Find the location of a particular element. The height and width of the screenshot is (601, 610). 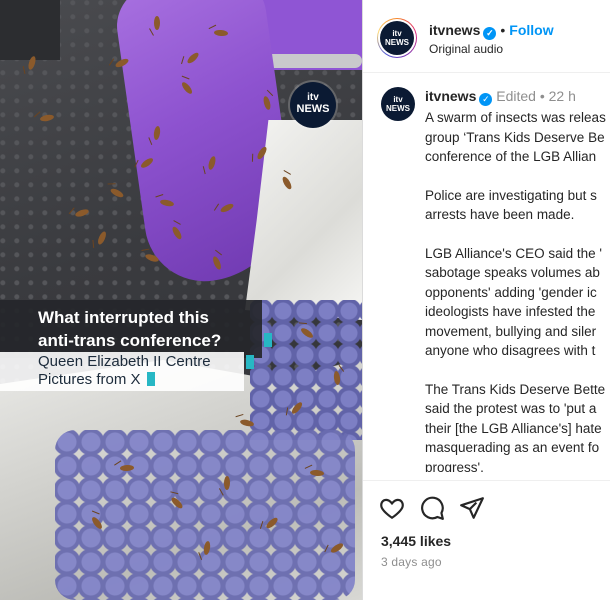

egg-cartons-right is located at coordinates (306, 370).